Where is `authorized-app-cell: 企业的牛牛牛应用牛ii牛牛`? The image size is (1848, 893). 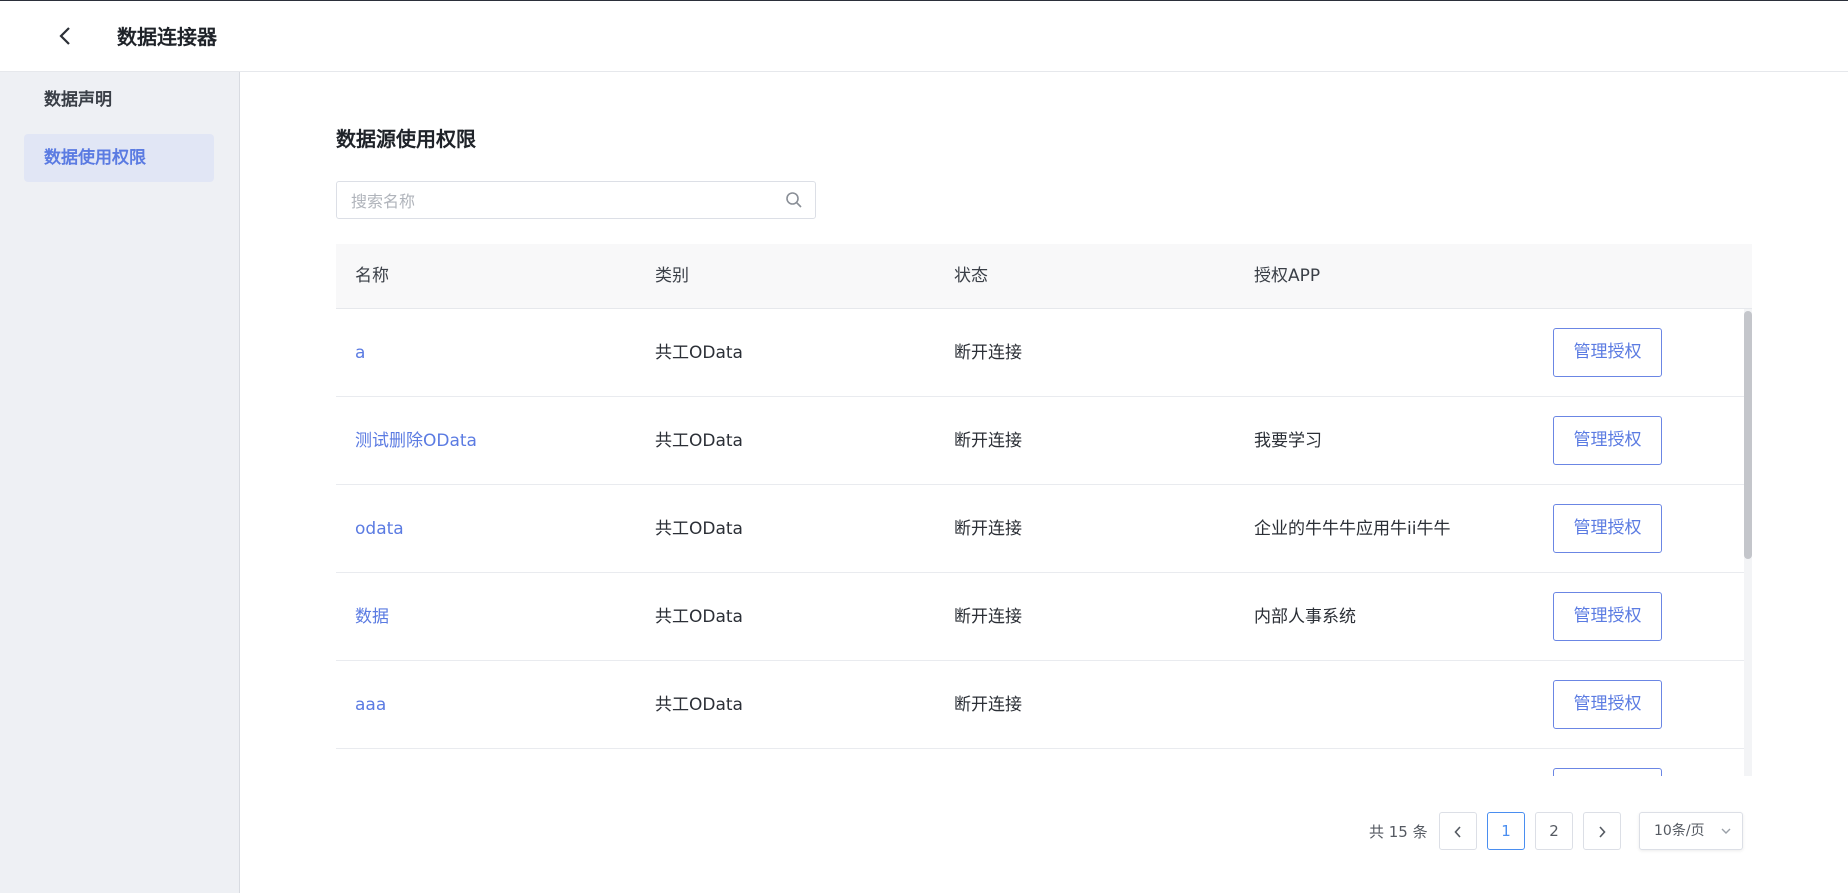
authorized-app-cell: 企业的牛牛牛应用牛ii牛牛 is located at coordinates (1352, 529).